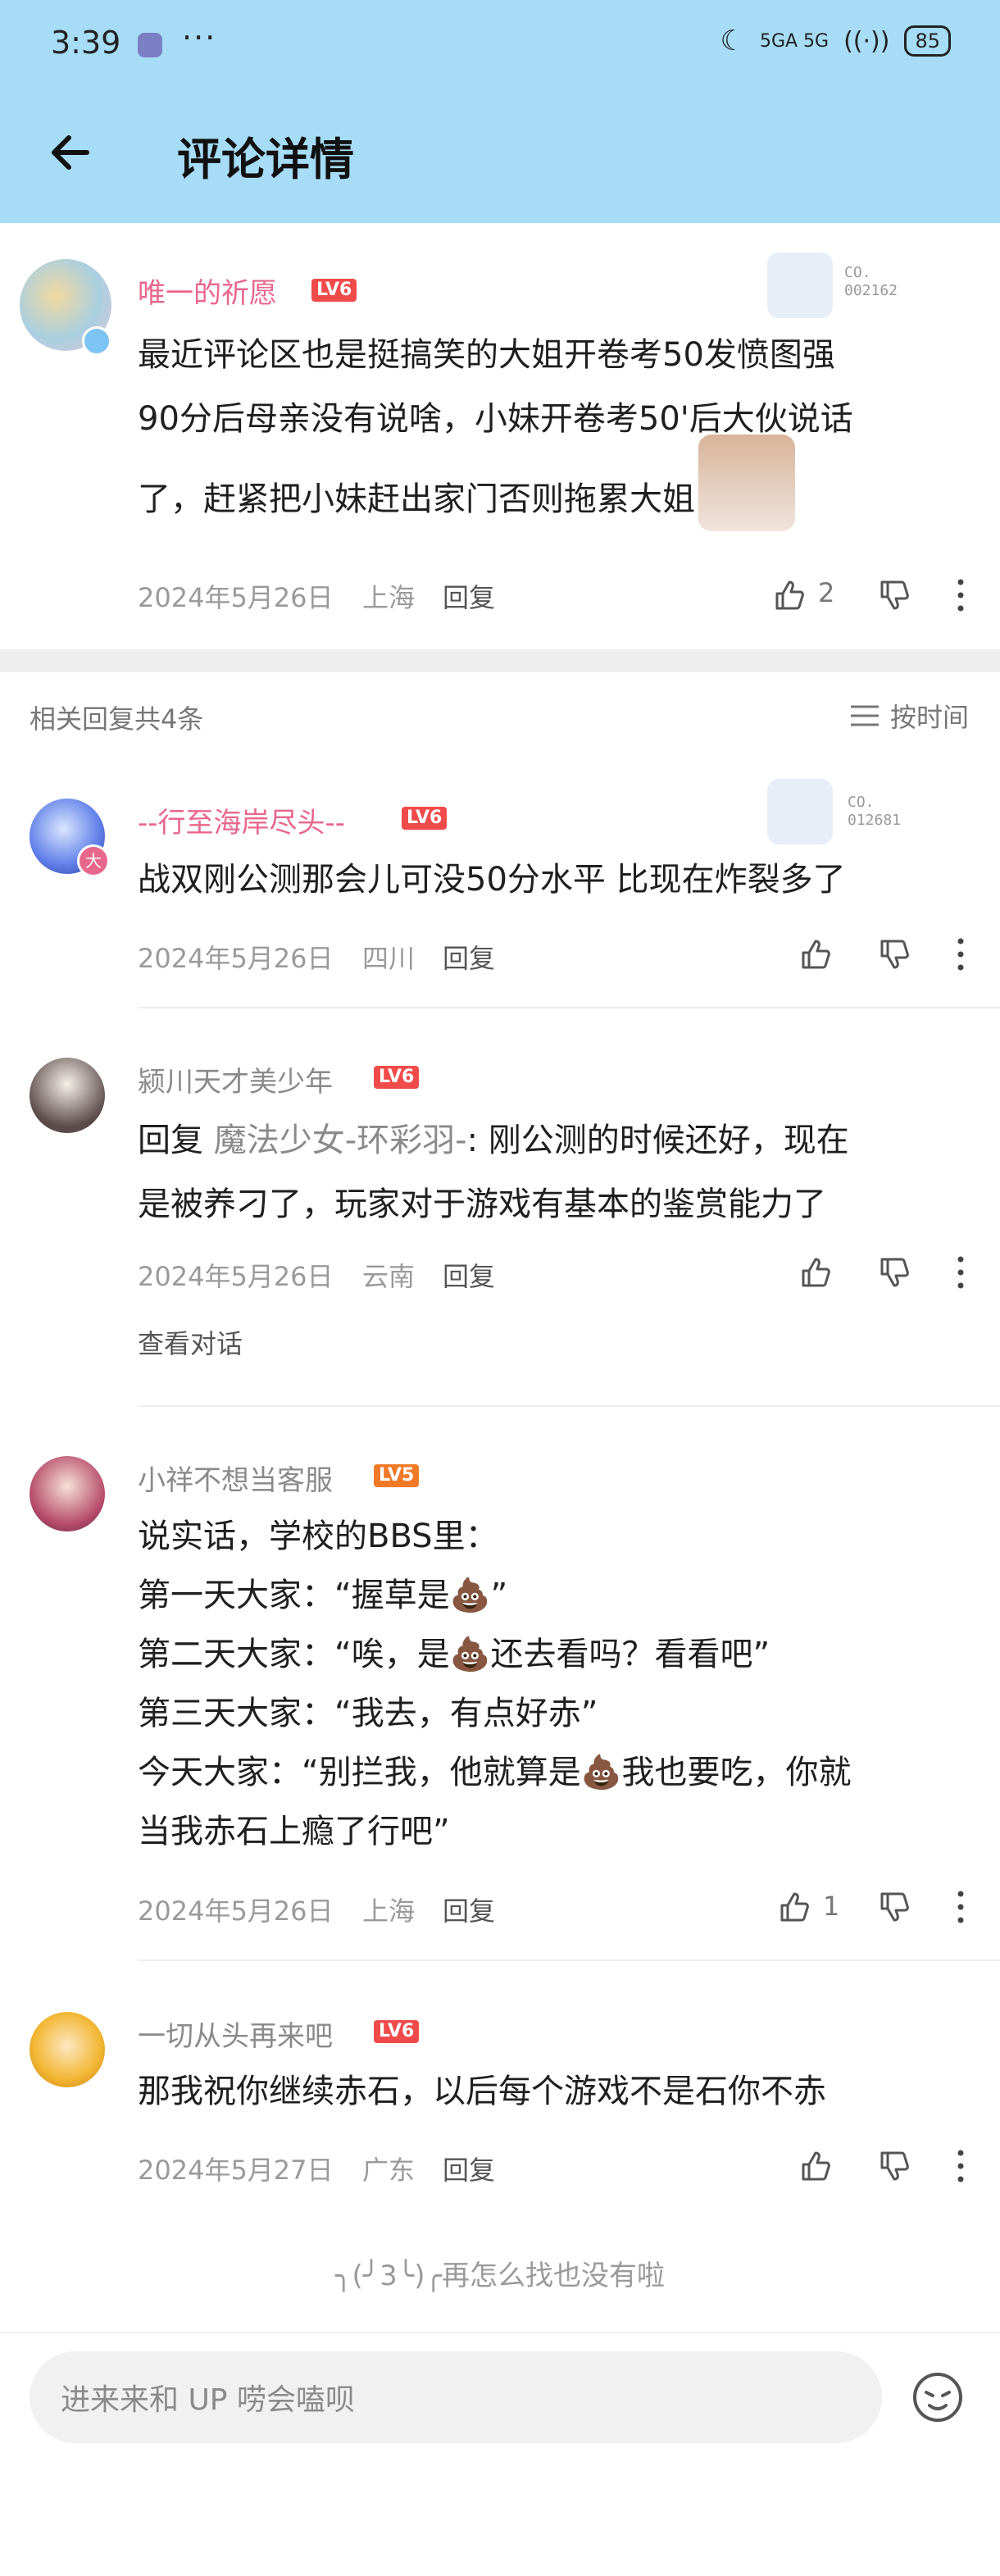  What do you see at coordinates (831, 1907) in the screenshot?
I see `like-count: 1` at bounding box center [831, 1907].